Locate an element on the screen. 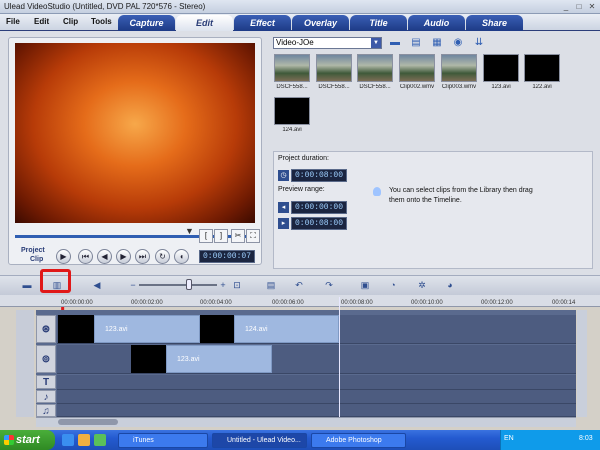  smart-render-icon: ▣ is located at coordinates (365, 285).